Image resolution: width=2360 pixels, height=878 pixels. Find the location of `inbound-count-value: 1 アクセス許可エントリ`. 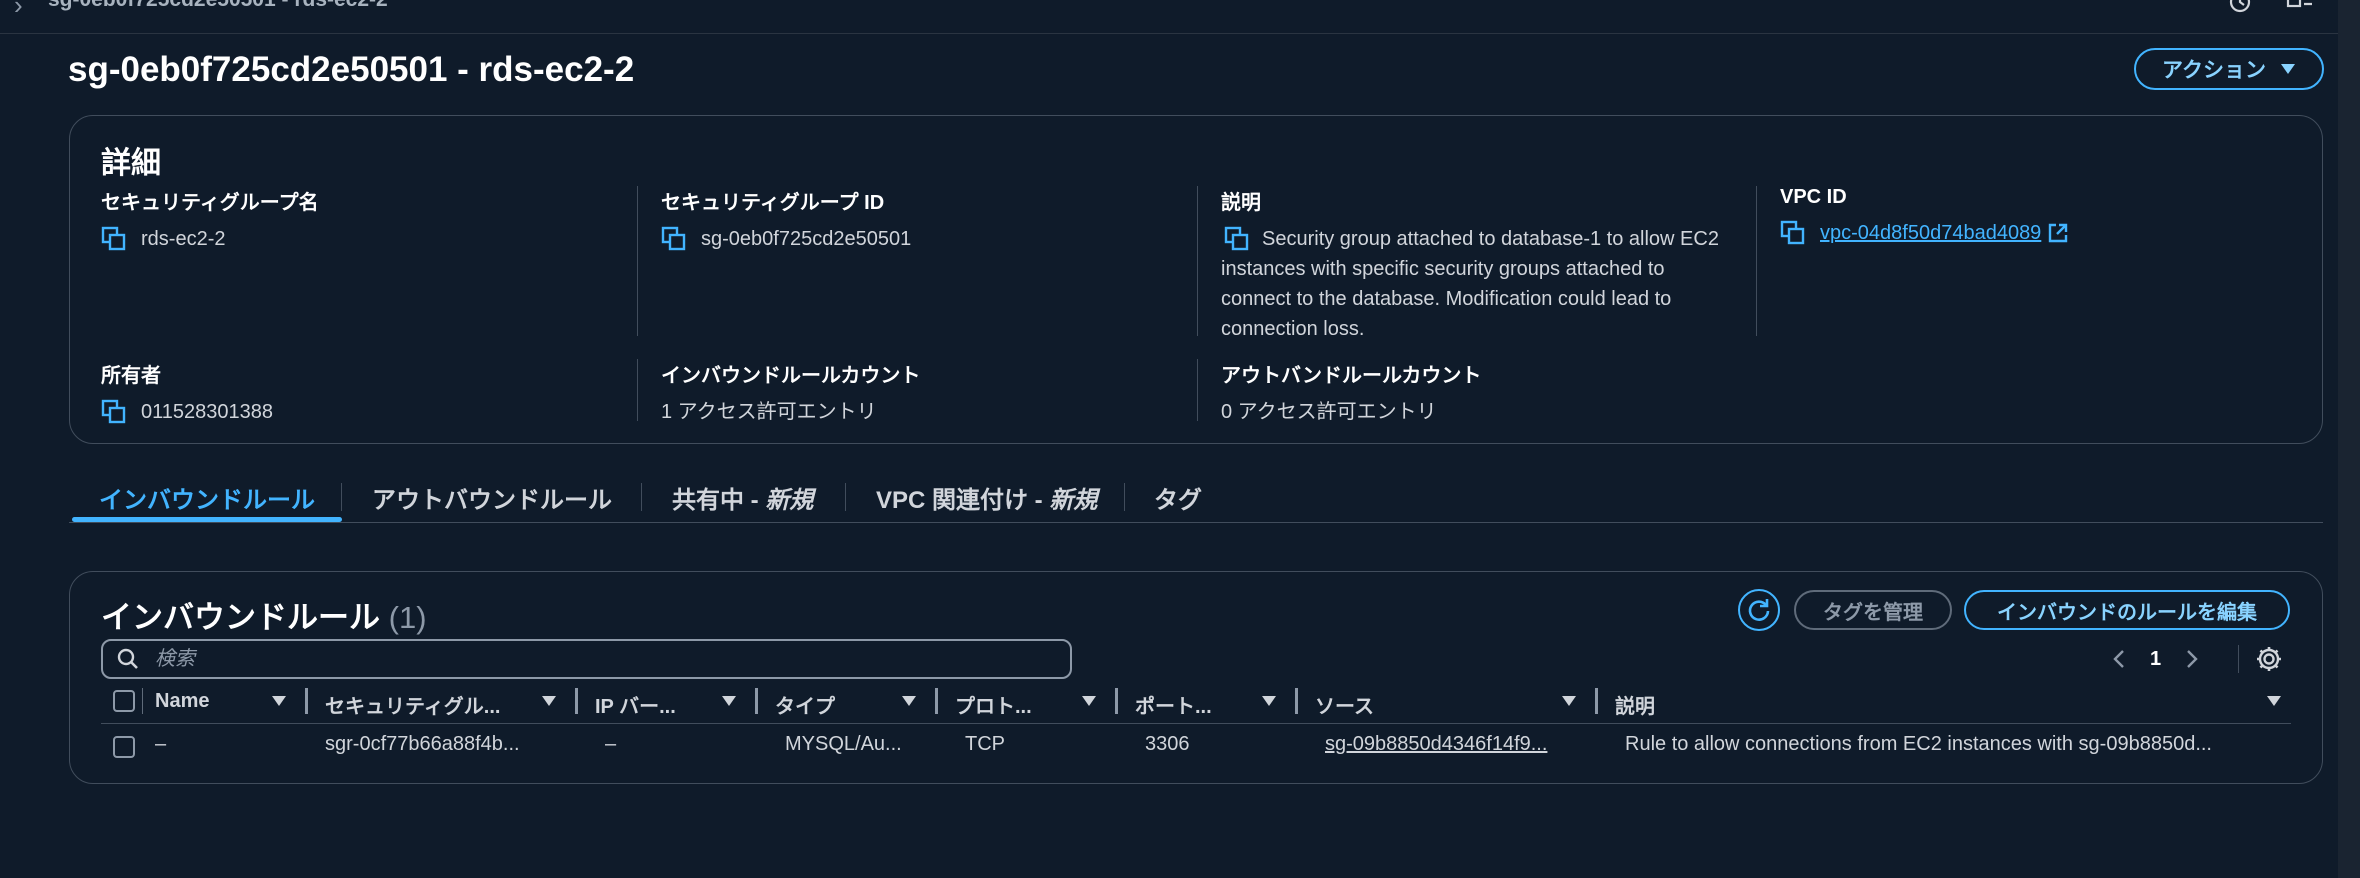

inbound-count-value: 1 アクセス許可エントリ is located at coordinates (769, 412).